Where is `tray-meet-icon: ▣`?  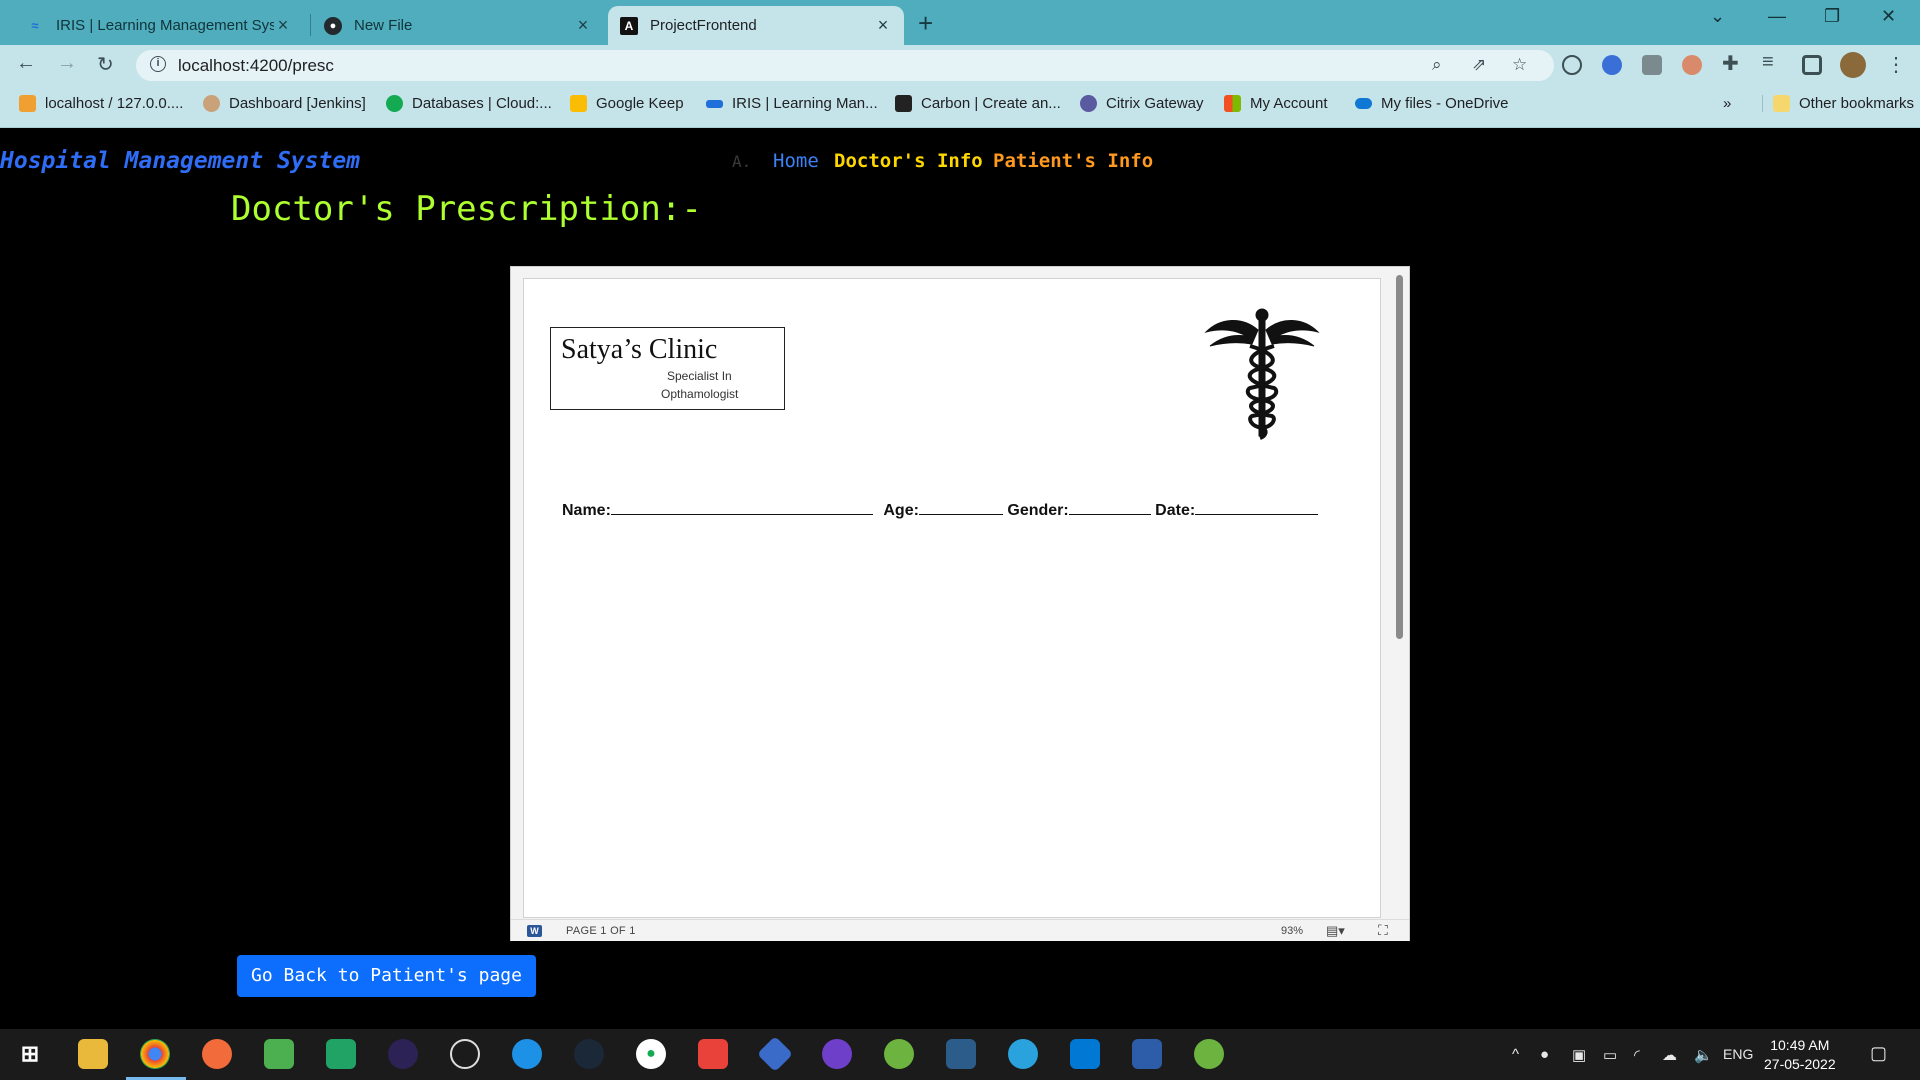
tray-meet-icon: ▣ is located at coordinates (1579, 1055).